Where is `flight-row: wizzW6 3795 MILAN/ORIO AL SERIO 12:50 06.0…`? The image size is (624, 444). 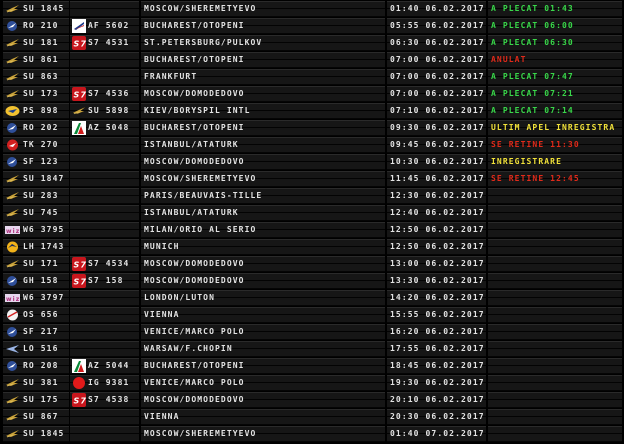 flight-row: wizzW6 3795 MILAN/ORIO AL SERIO 12:50 06.0… is located at coordinates (312, 230).